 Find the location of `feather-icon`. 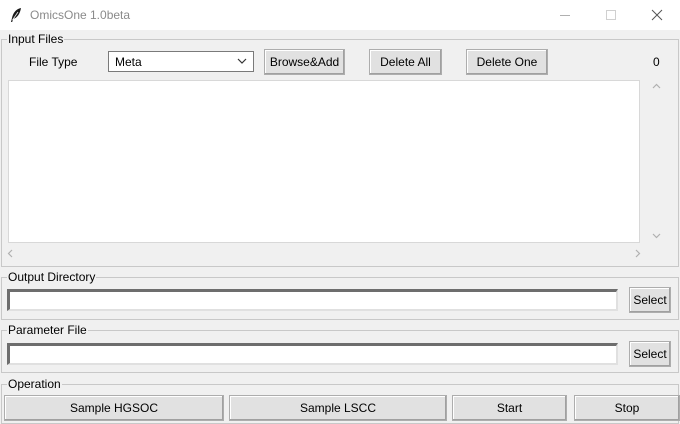

feather-icon is located at coordinates (16, 15).